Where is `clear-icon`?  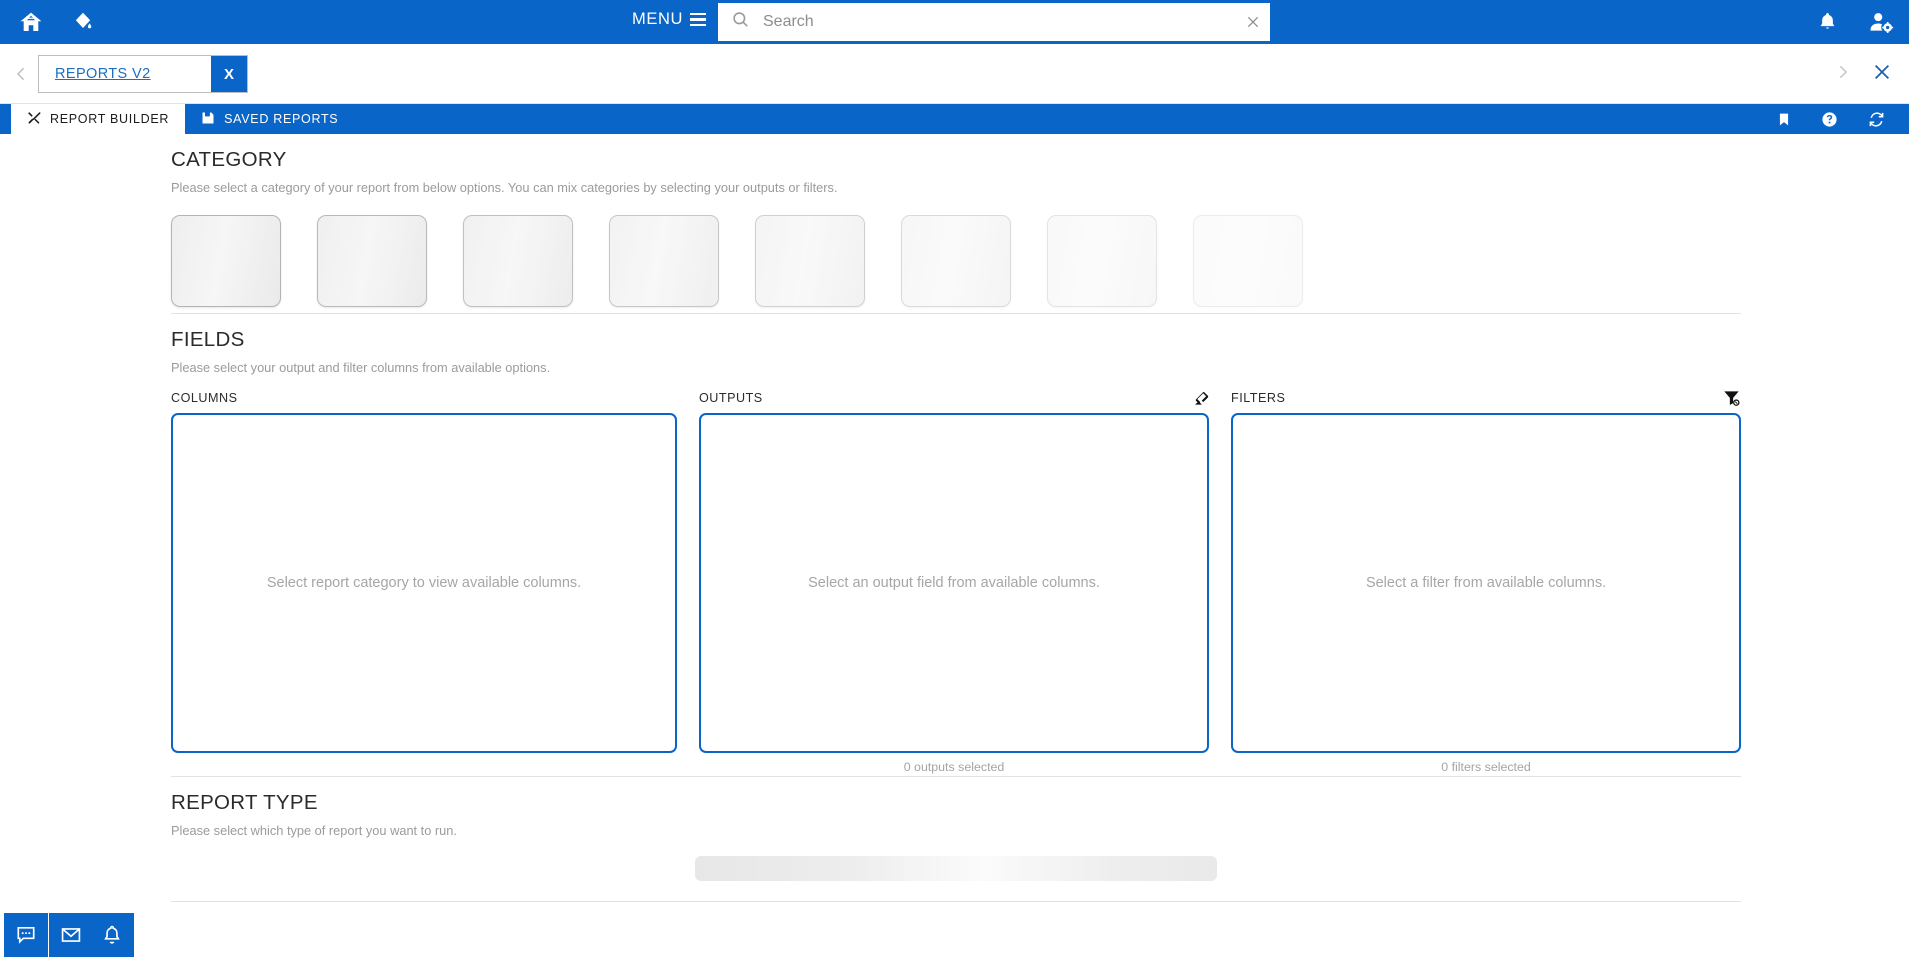
clear-icon is located at coordinates (1253, 22).